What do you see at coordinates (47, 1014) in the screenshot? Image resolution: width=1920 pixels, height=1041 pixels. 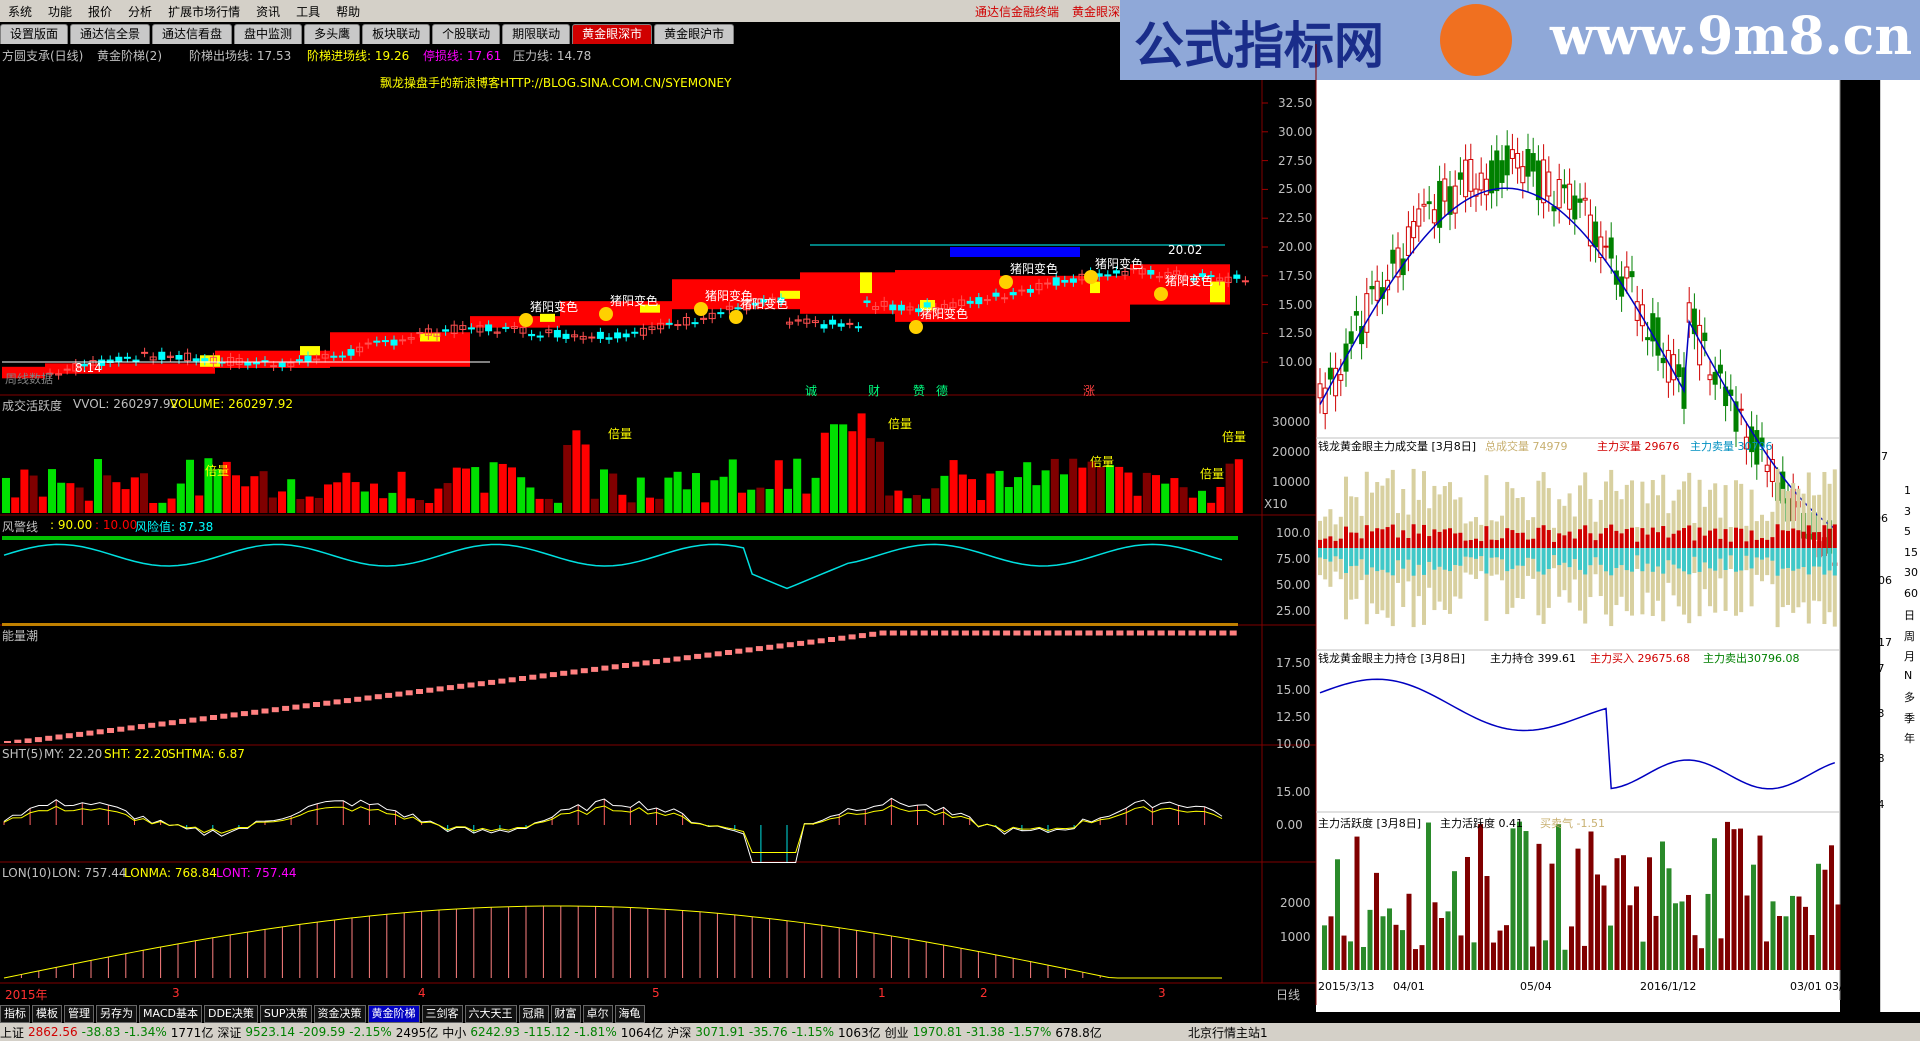 I see `indicator-tab: 模板` at bounding box center [47, 1014].